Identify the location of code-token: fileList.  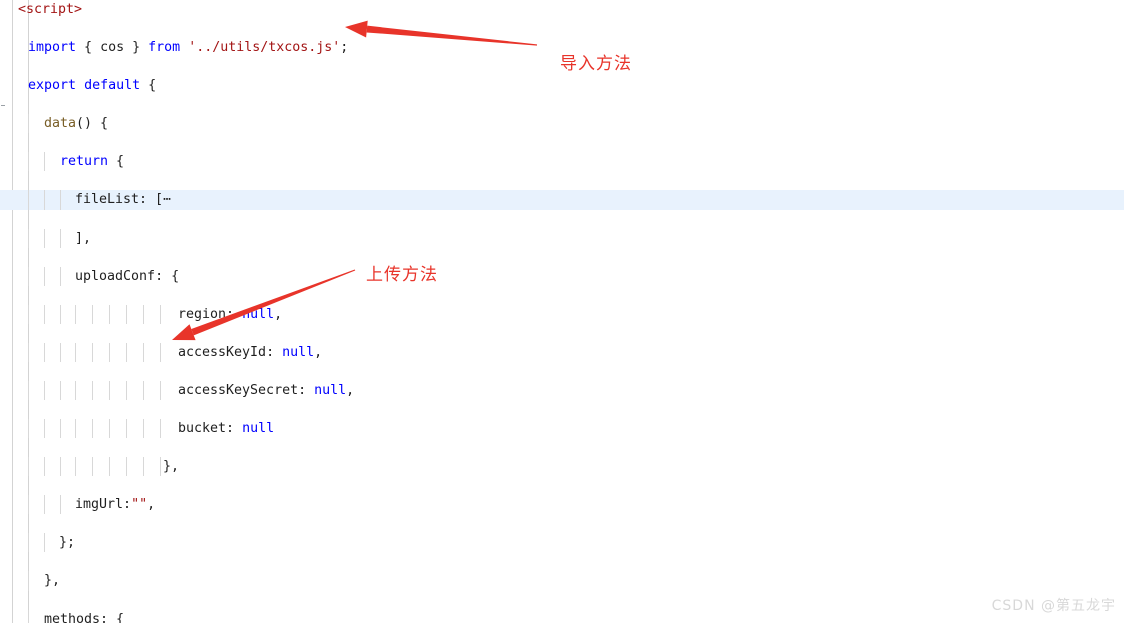
(107, 200).